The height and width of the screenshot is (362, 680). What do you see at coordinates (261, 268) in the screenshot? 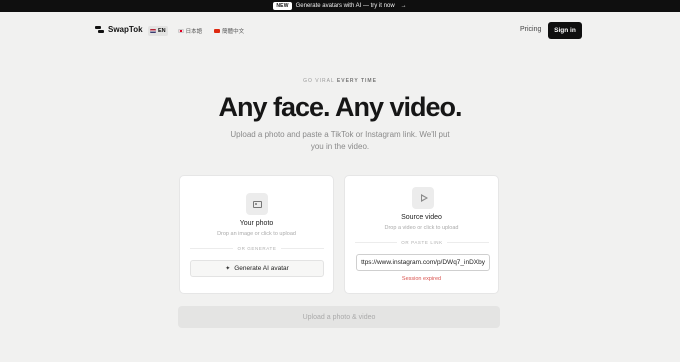
I see `generate-avatar-label: Generate AI avatar` at bounding box center [261, 268].